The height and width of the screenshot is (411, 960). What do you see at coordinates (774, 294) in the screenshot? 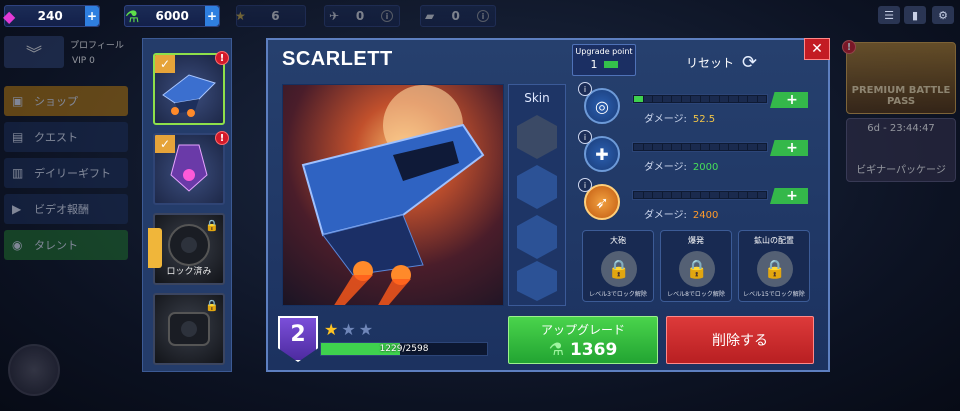
I see `unlock-requirement: レベル15でロック解除` at bounding box center [774, 294].